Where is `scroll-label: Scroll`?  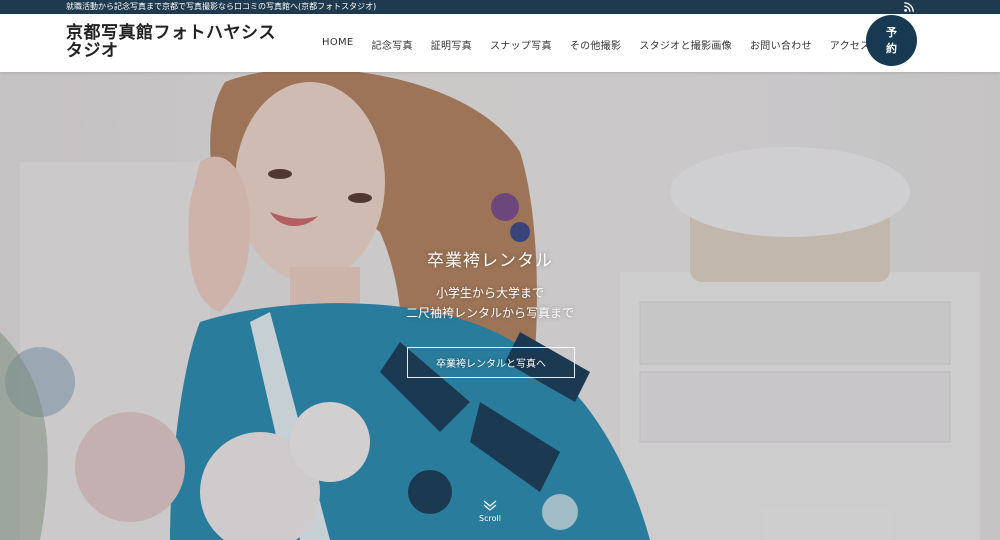 scroll-label: Scroll is located at coordinates (490, 518).